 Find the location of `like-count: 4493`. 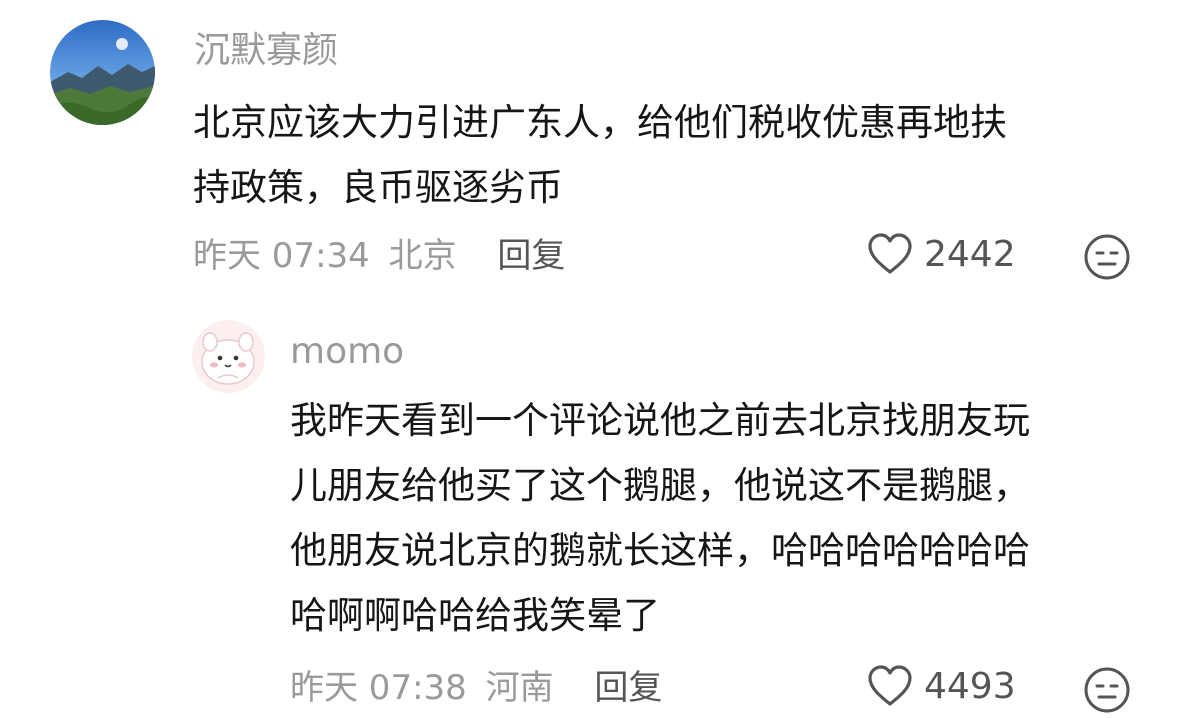

like-count: 4493 is located at coordinates (970, 686).